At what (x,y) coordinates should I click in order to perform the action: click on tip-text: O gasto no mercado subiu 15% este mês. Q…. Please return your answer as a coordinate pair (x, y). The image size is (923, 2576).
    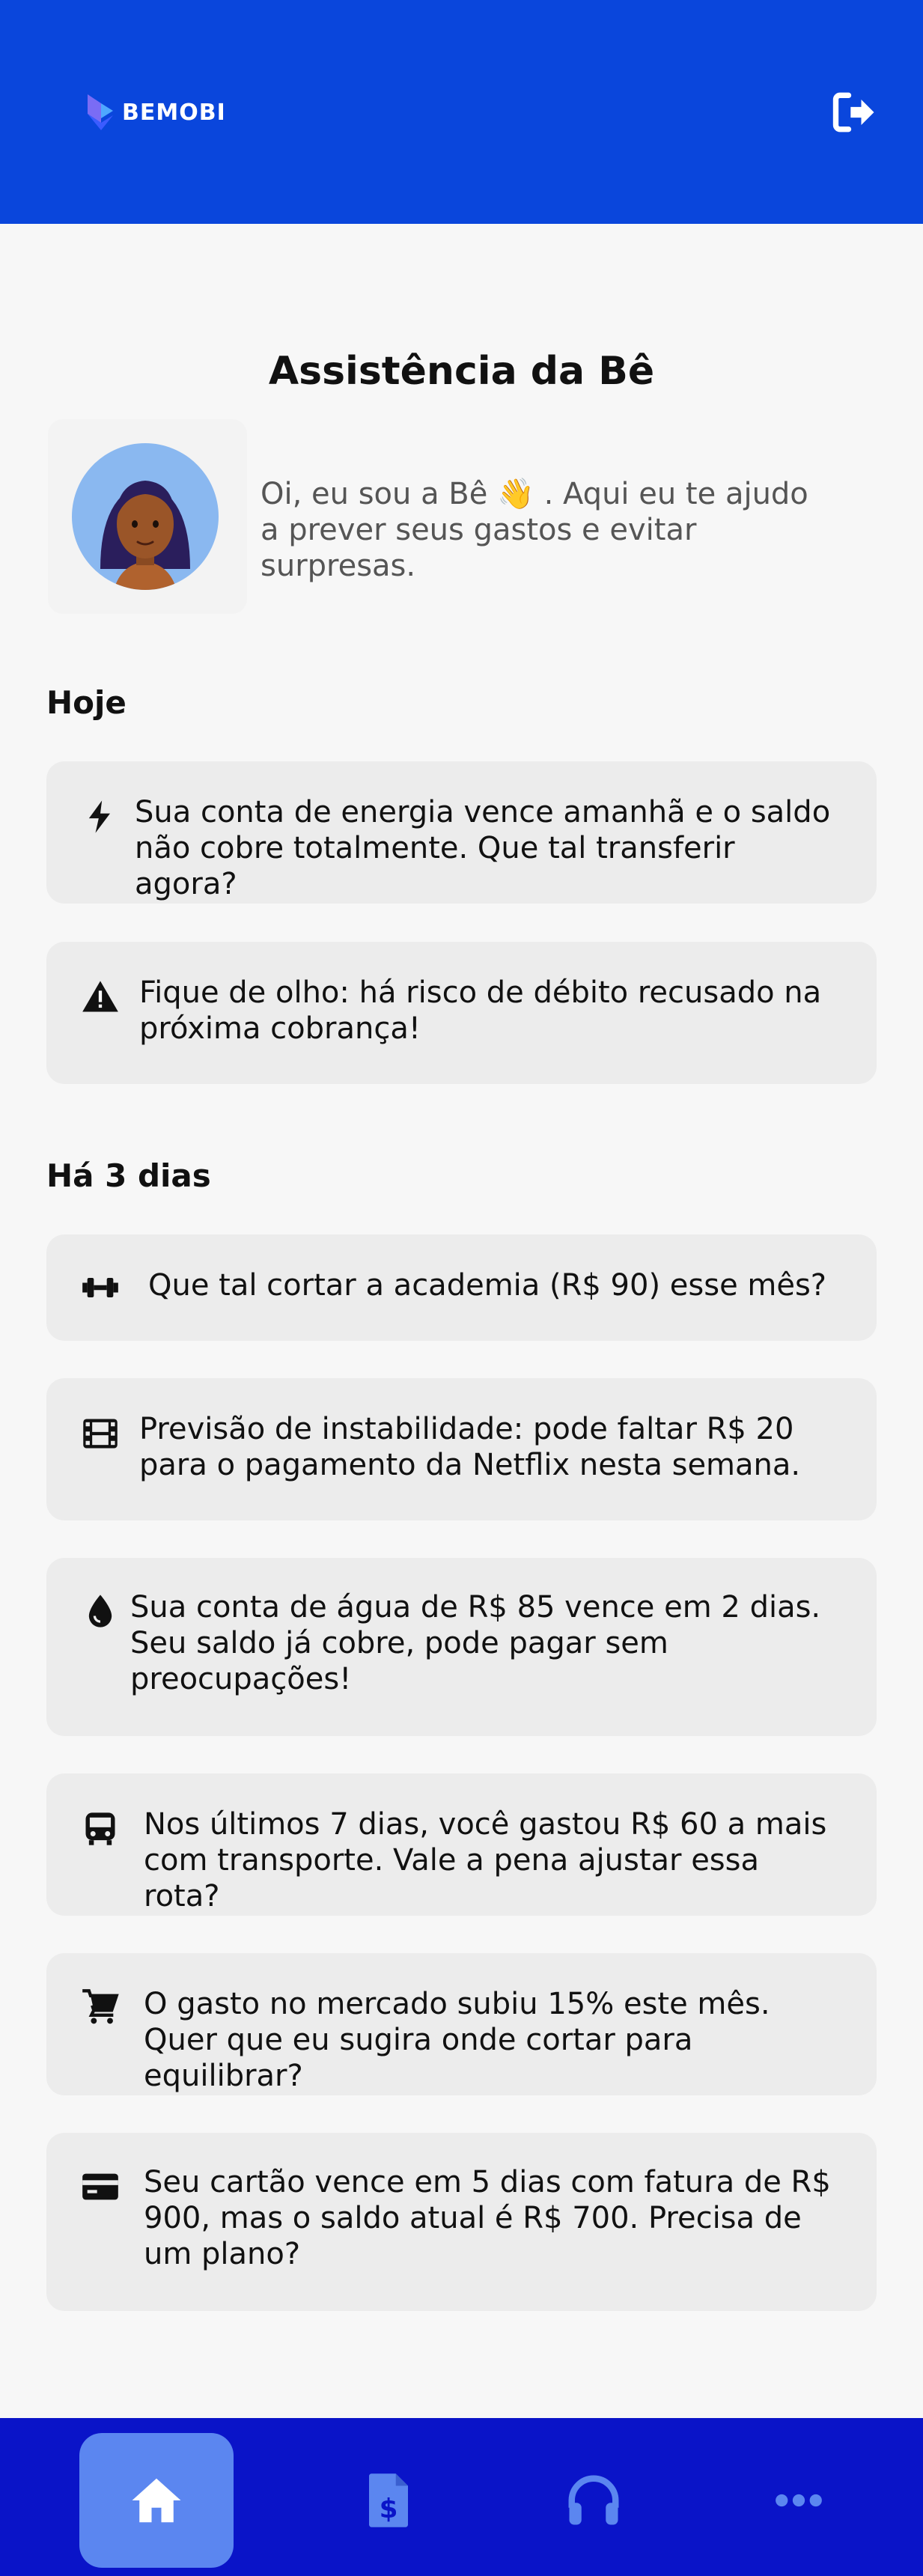
    Looking at the image, I should click on (457, 2040).